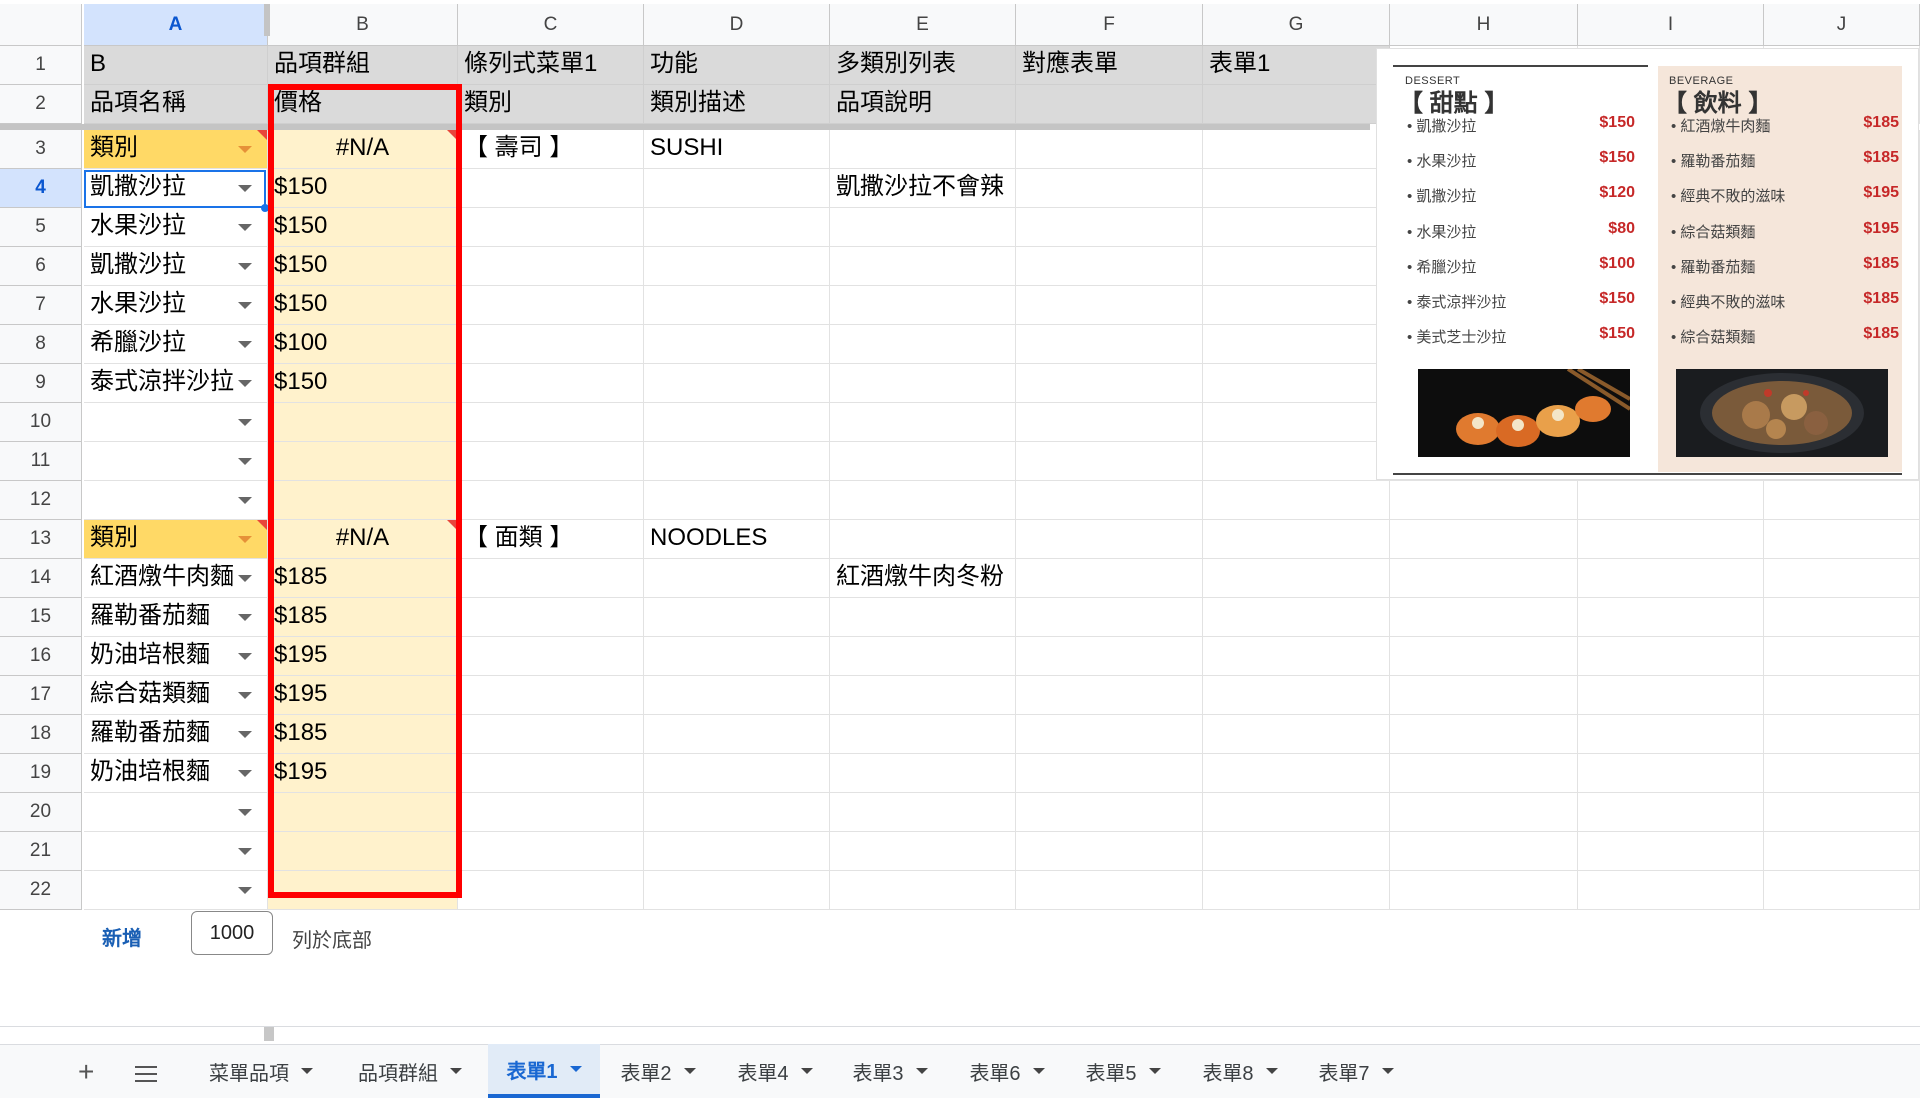 The height and width of the screenshot is (1098, 1920). Describe the element at coordinates (551, 25) in the screenshot. I see `column-header-c: C` at that location.